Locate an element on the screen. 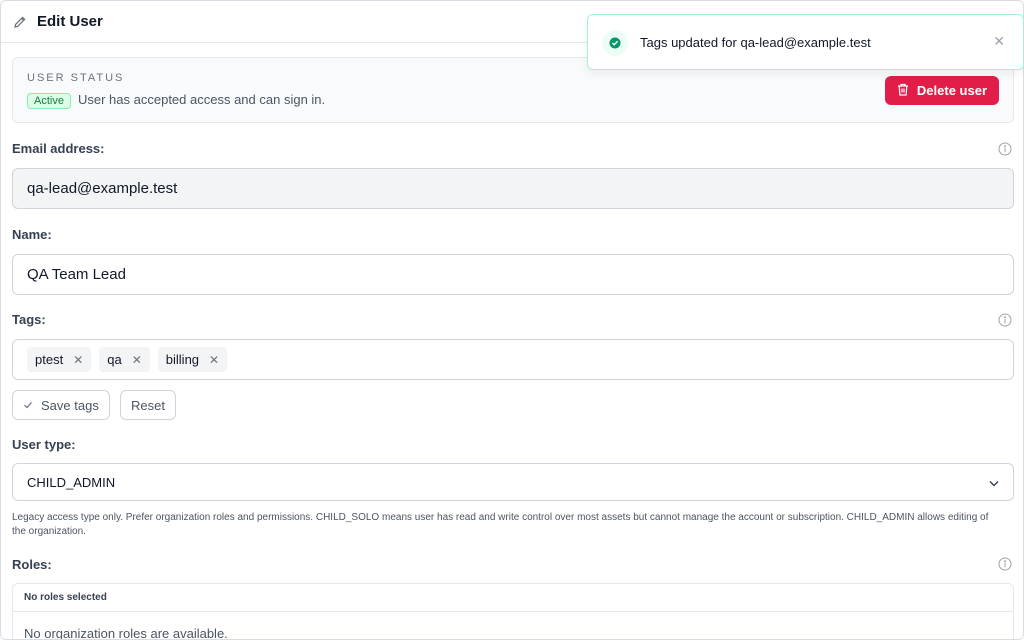  tag-chip: billing ✕ is located at coordinates (192, 359).